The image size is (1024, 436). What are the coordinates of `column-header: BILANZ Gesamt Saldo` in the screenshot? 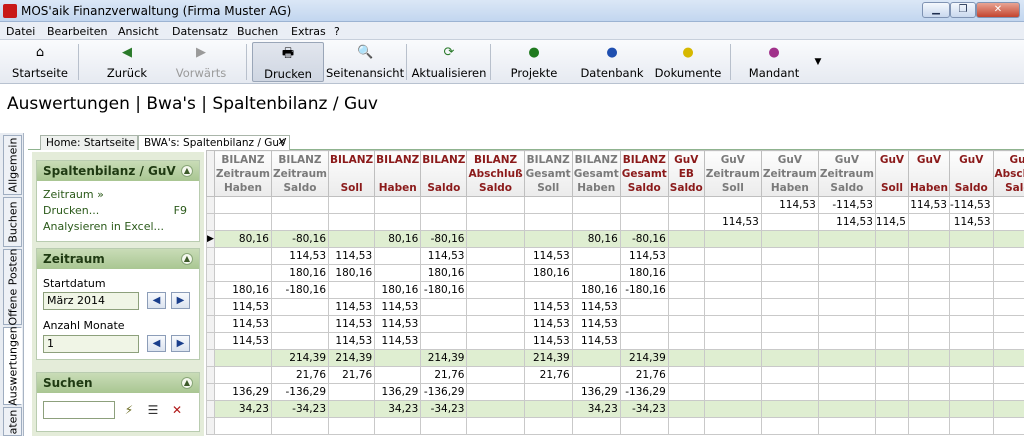 It's located at (644, 173).